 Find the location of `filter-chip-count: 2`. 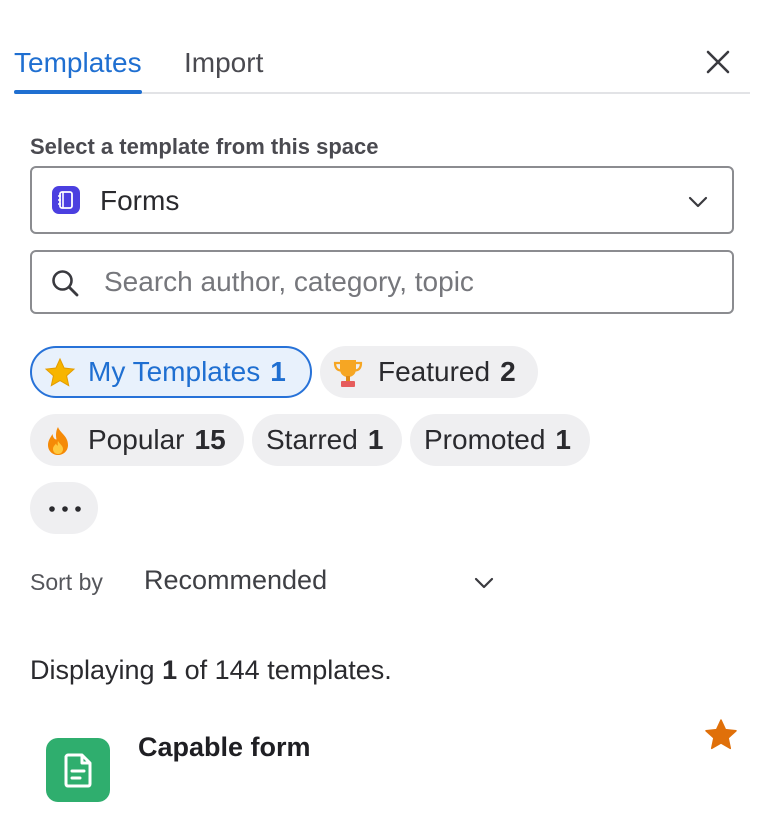

filter-chip-count: 2 is located at coordinates (508, 371).